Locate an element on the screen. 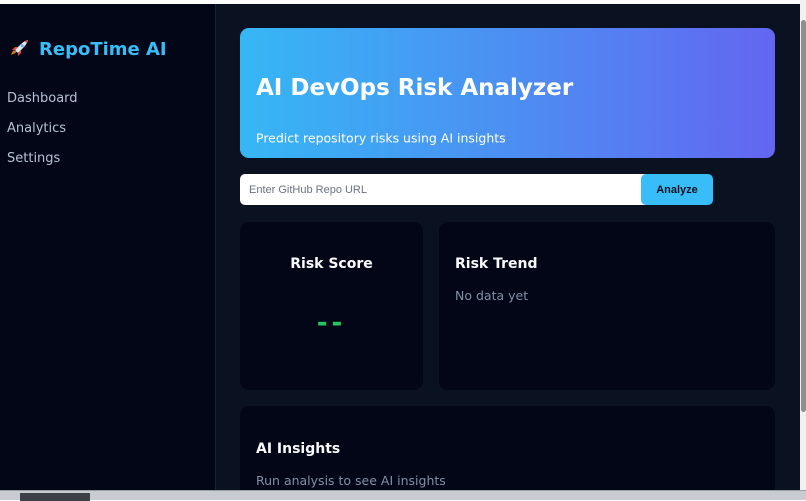 Image resolution: width=806 pixels, height=501 pixels. page-title: AI DevOps Risk Analyzer is located at coordinates (415, 88).